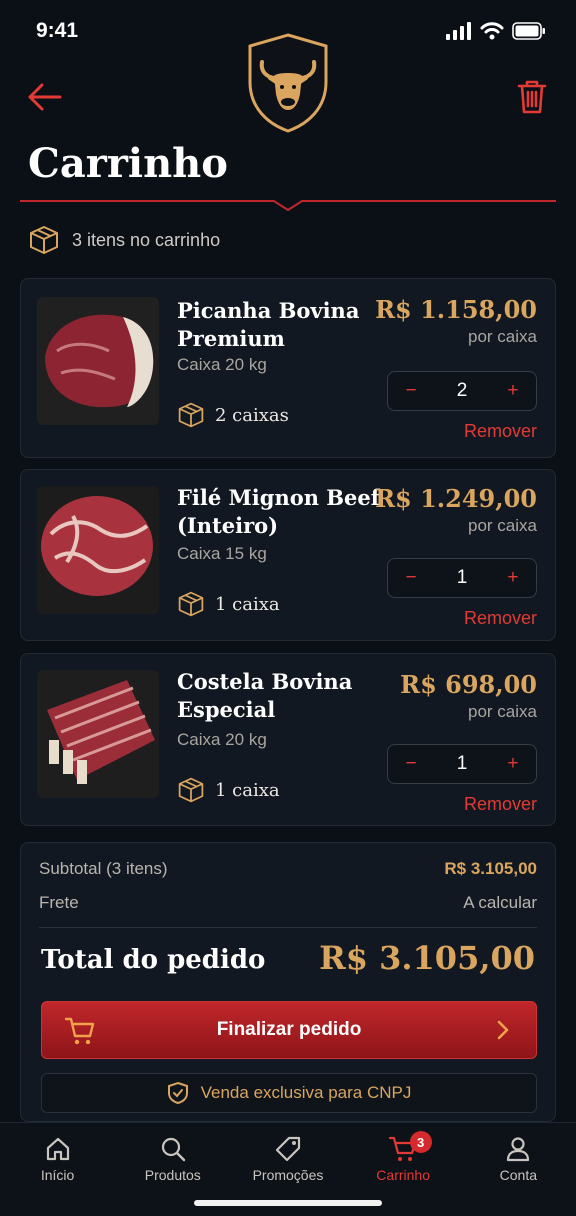  I want to click on header, so click(288, 85).